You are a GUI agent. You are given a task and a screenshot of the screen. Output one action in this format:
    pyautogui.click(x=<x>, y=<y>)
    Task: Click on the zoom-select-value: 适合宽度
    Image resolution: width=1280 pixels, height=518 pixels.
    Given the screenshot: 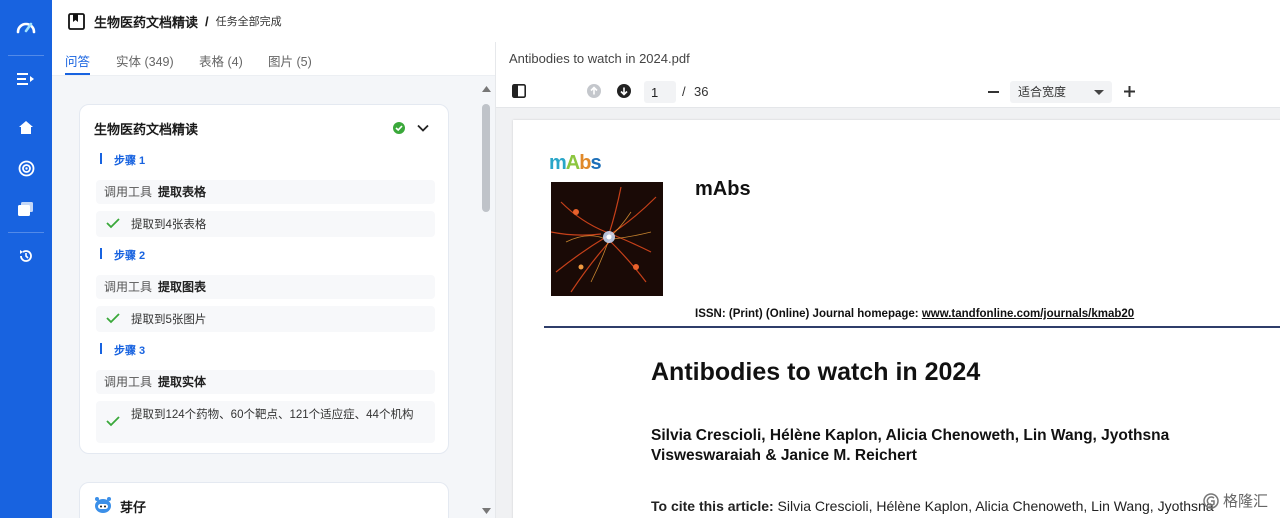 What is the action you would take?
    pyautogui.click(x=1042, y=92)
    